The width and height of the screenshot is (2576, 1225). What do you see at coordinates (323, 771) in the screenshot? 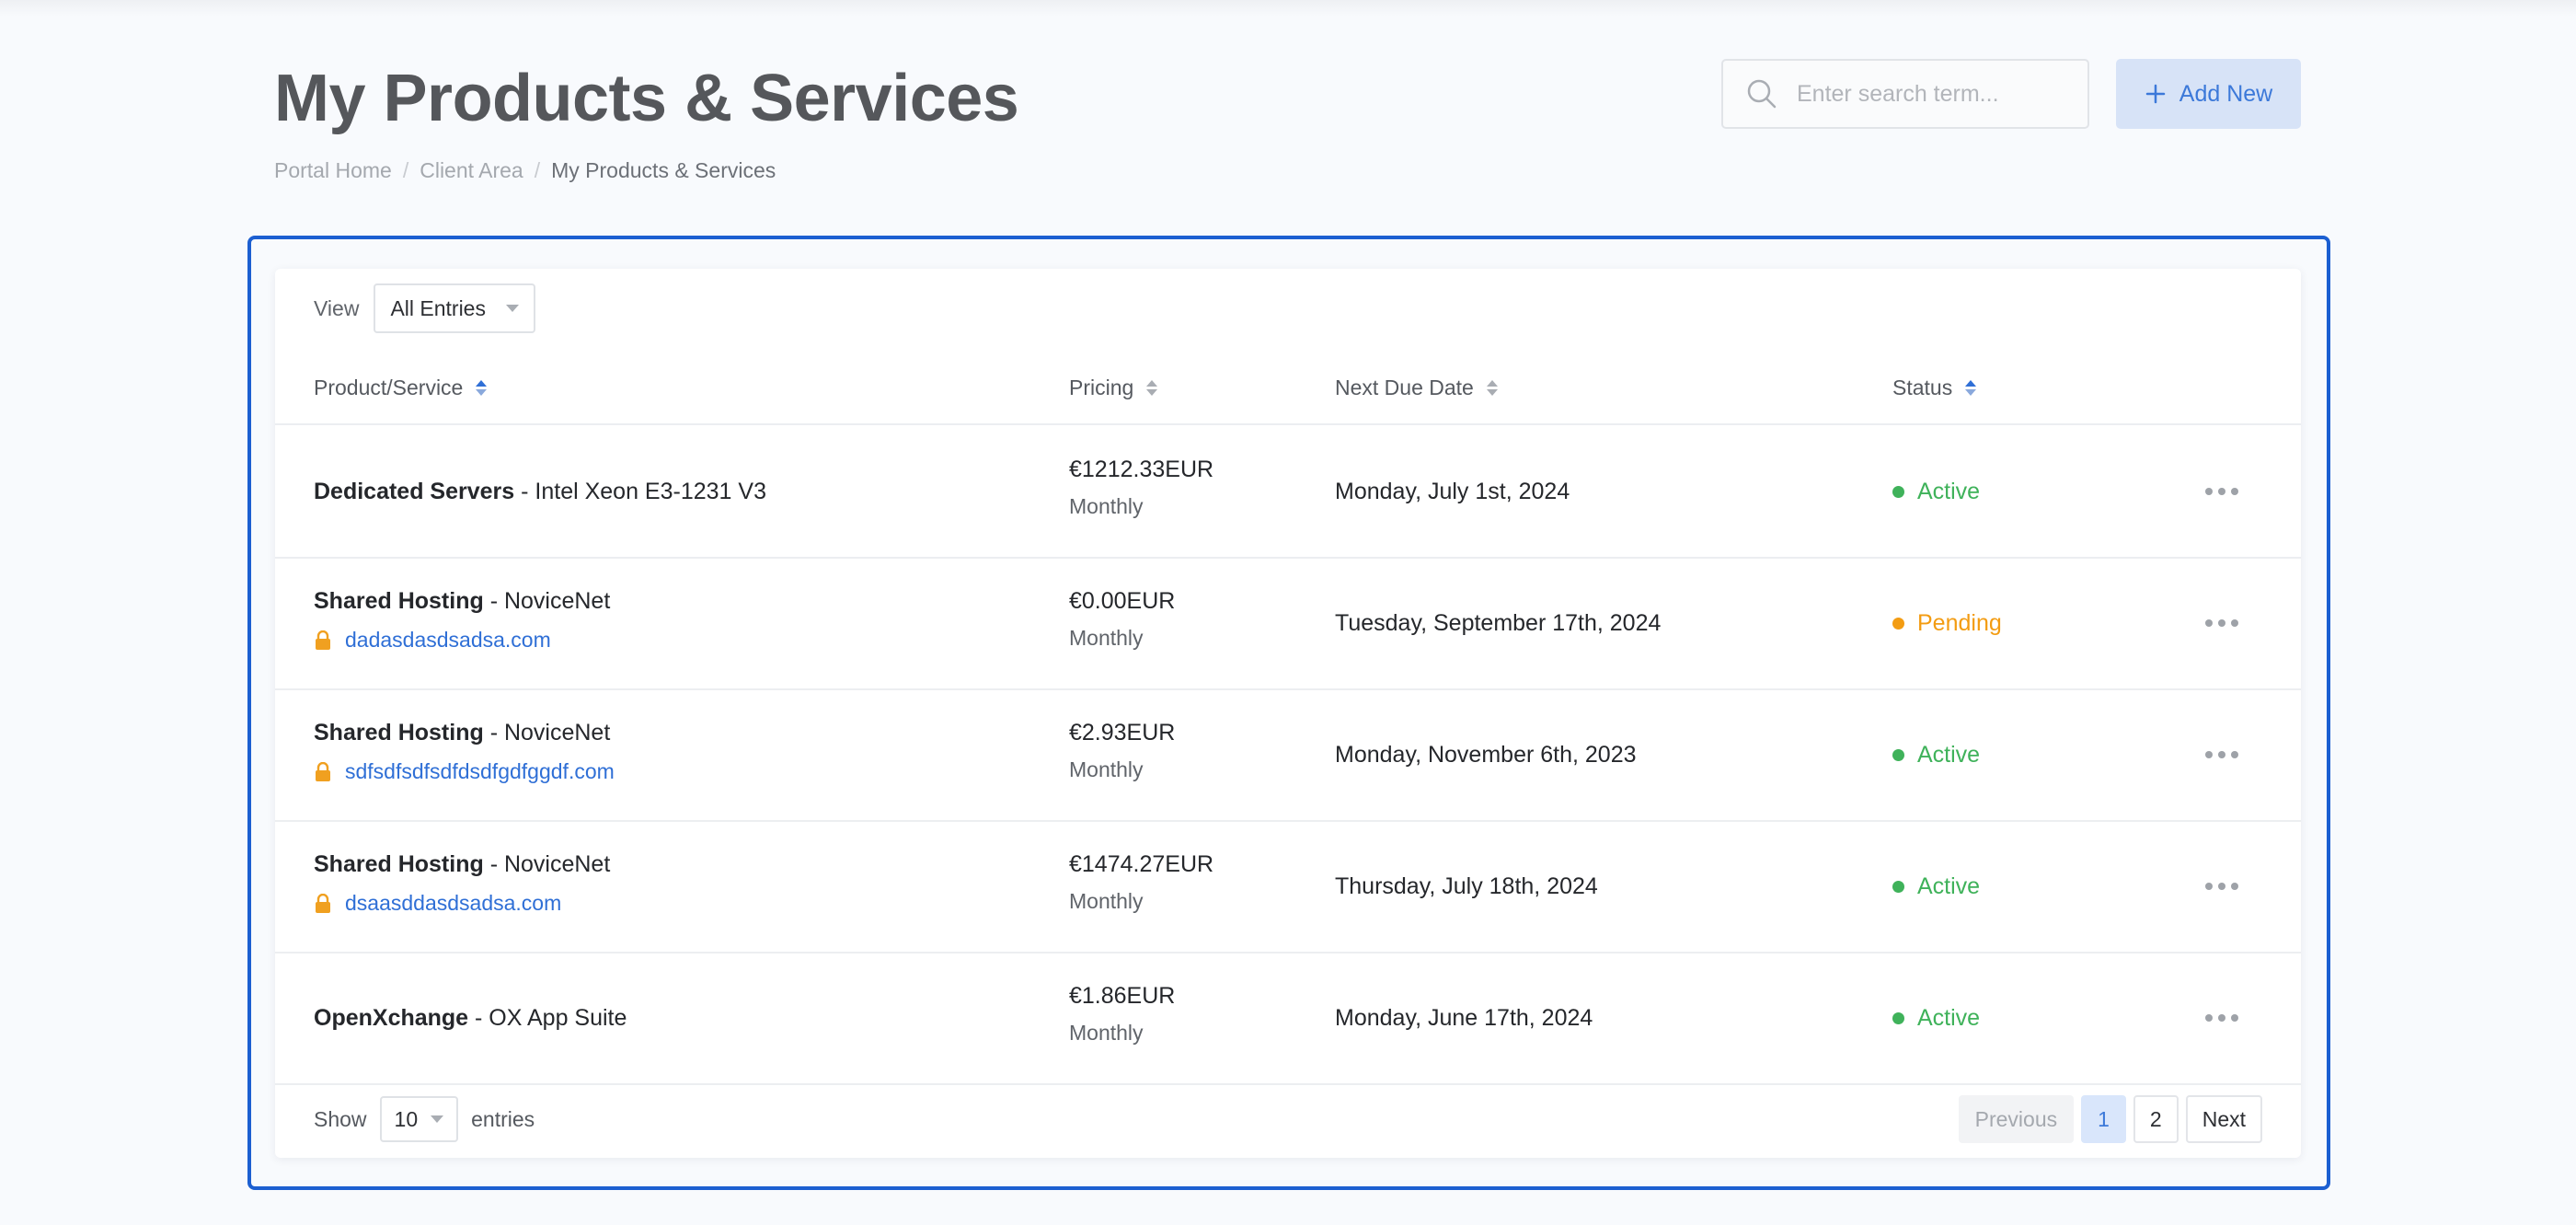
I see `lock-icon` at bounding box center [323, 771].